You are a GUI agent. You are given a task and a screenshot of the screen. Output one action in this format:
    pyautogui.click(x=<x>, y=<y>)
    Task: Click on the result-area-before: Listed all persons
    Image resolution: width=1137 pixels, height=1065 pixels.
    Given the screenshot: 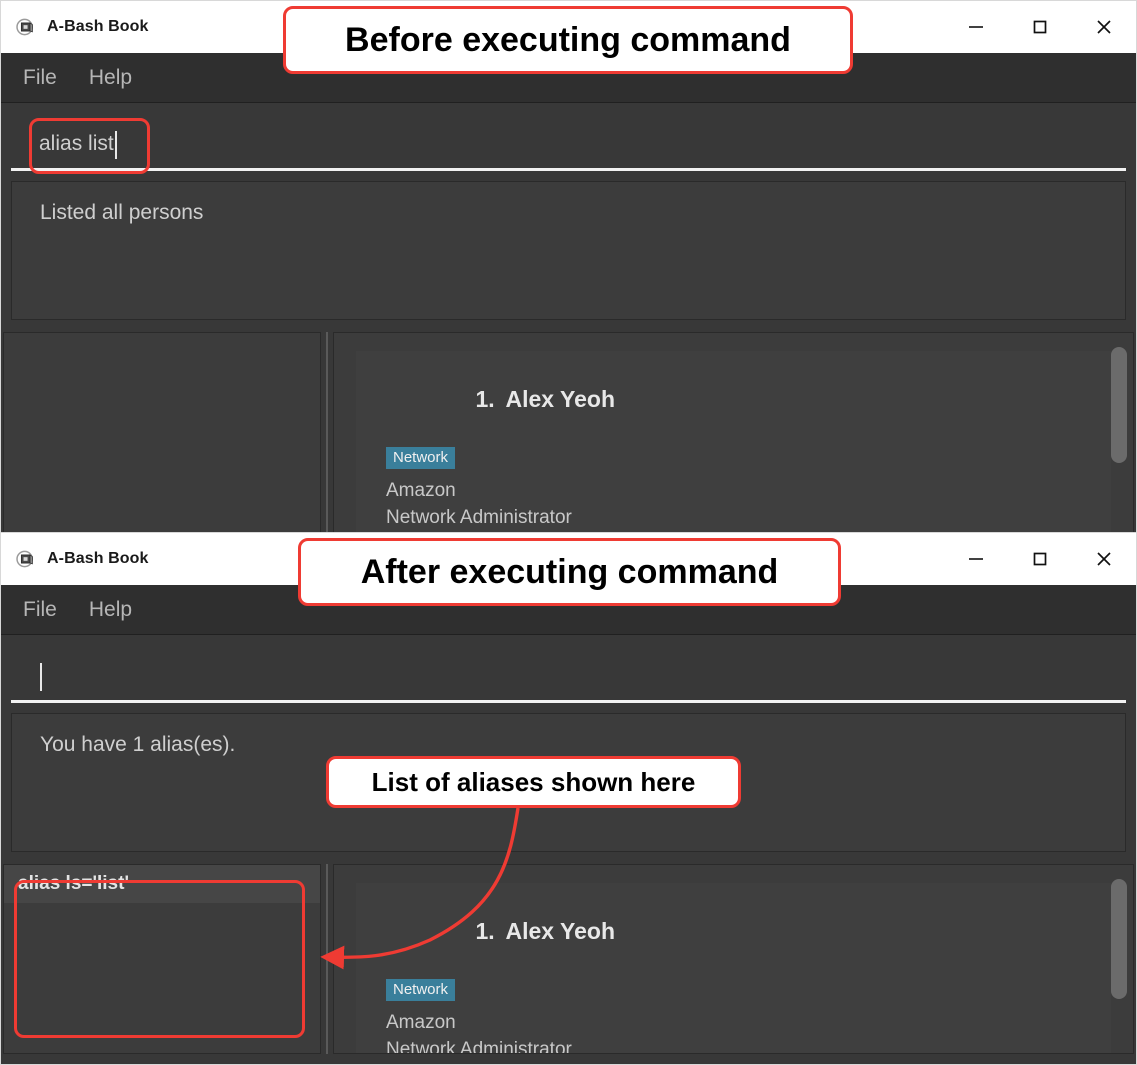 What is the action you would take?
    pyautogui.click(x=568, y=245)
    